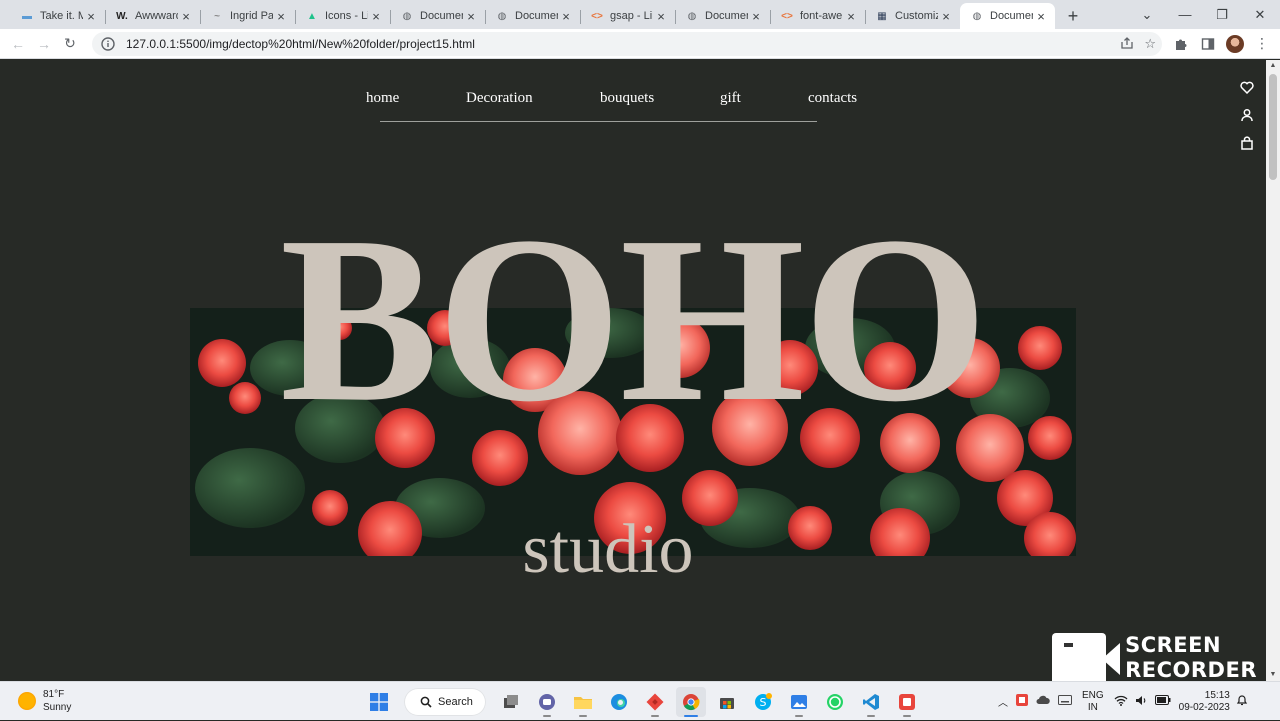 This screenshot has width=1280, height=721. I want to click on weather-widget: 81°F Sunny, so click(44, 701).